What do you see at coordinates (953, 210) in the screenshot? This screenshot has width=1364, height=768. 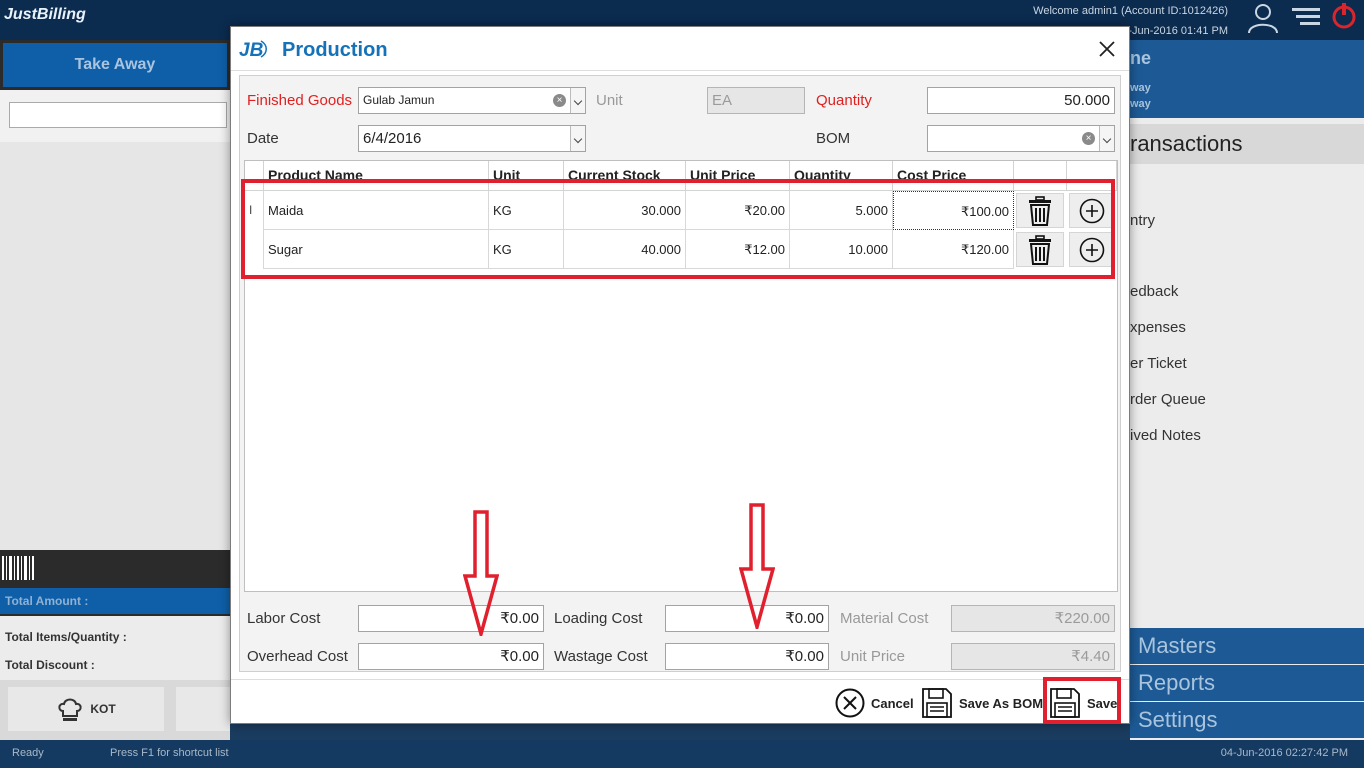 I see `cell-cost-price: ₹100.00` at bounding box center [953, 210].